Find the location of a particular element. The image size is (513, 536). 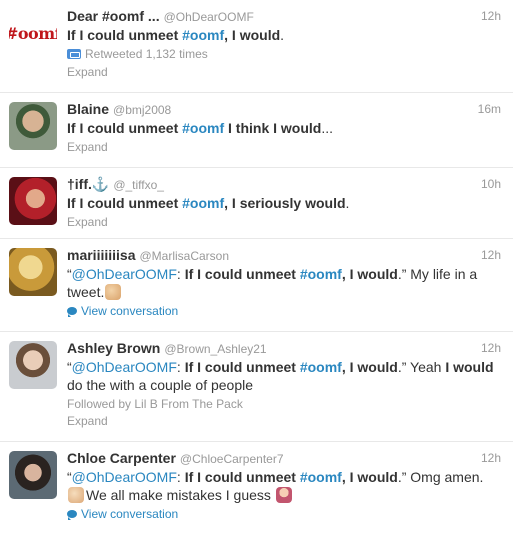

timestamp: 10h is located at coordinates (491, 184).